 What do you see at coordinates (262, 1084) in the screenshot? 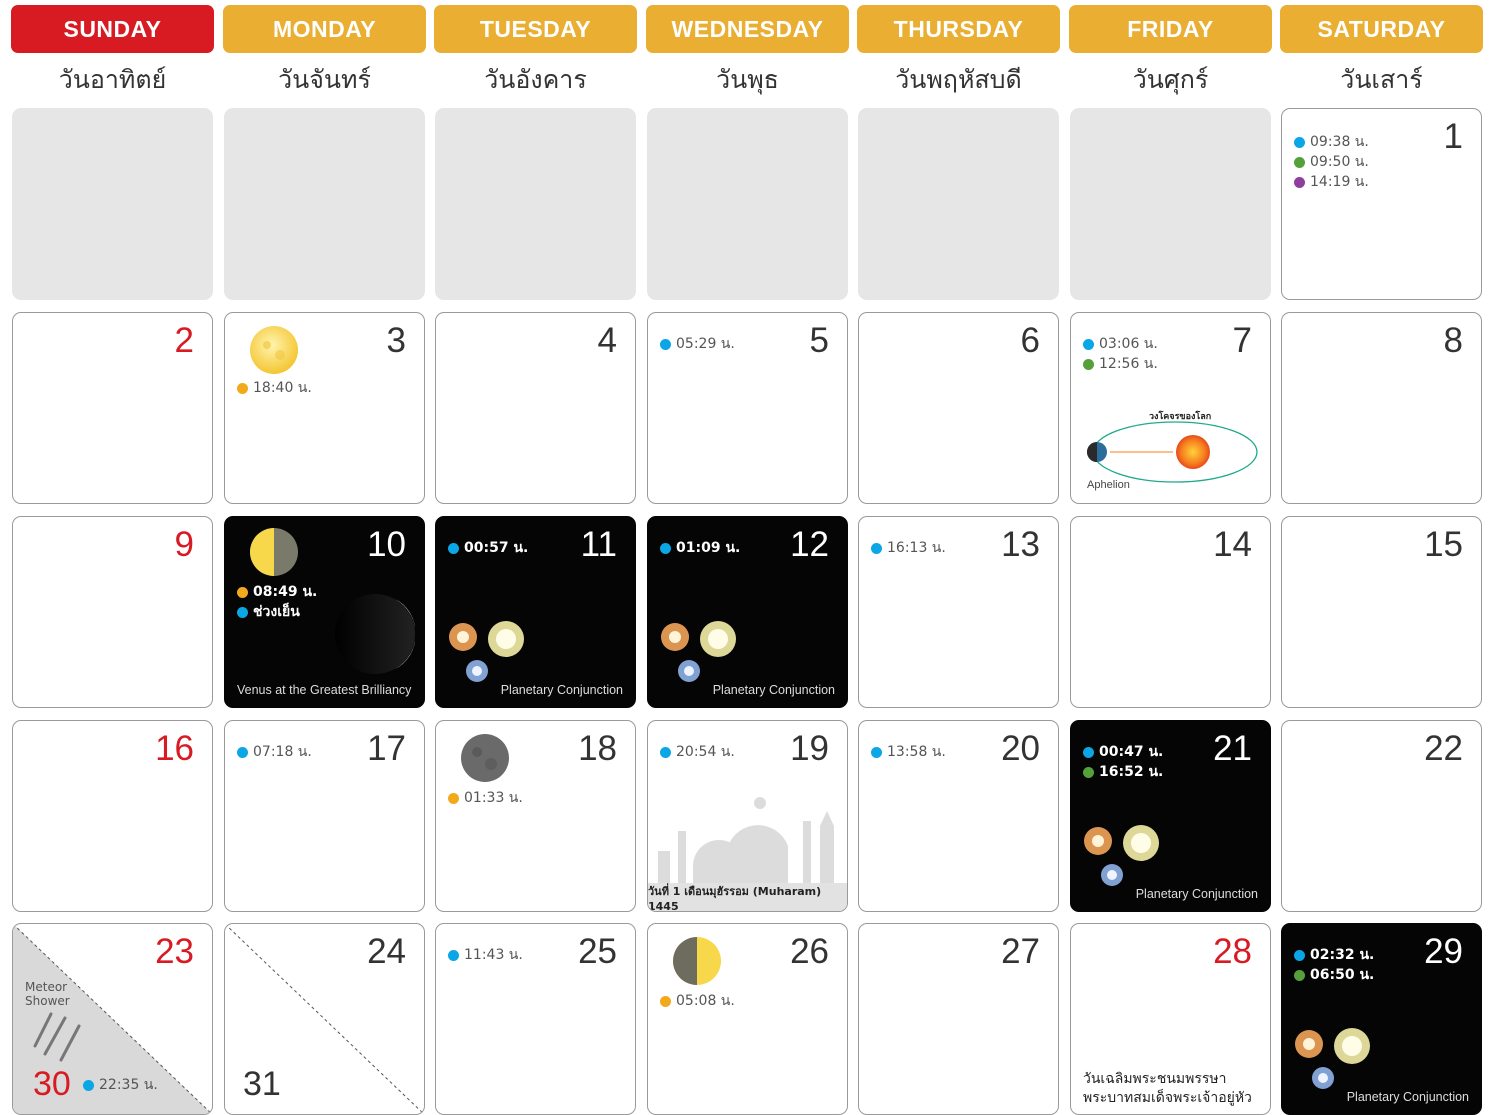
I see `day-number-31: 31` at bounding box center [262, 1084].